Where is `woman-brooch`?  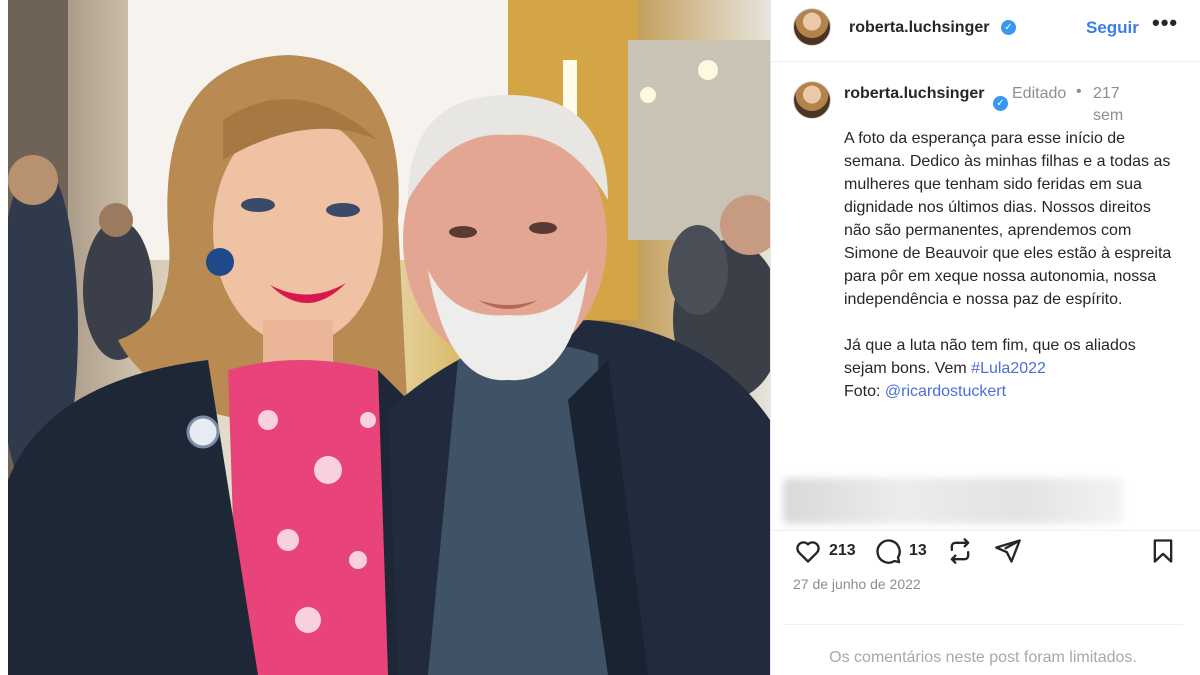
woman-brooch is located at coordinates (203, 432).